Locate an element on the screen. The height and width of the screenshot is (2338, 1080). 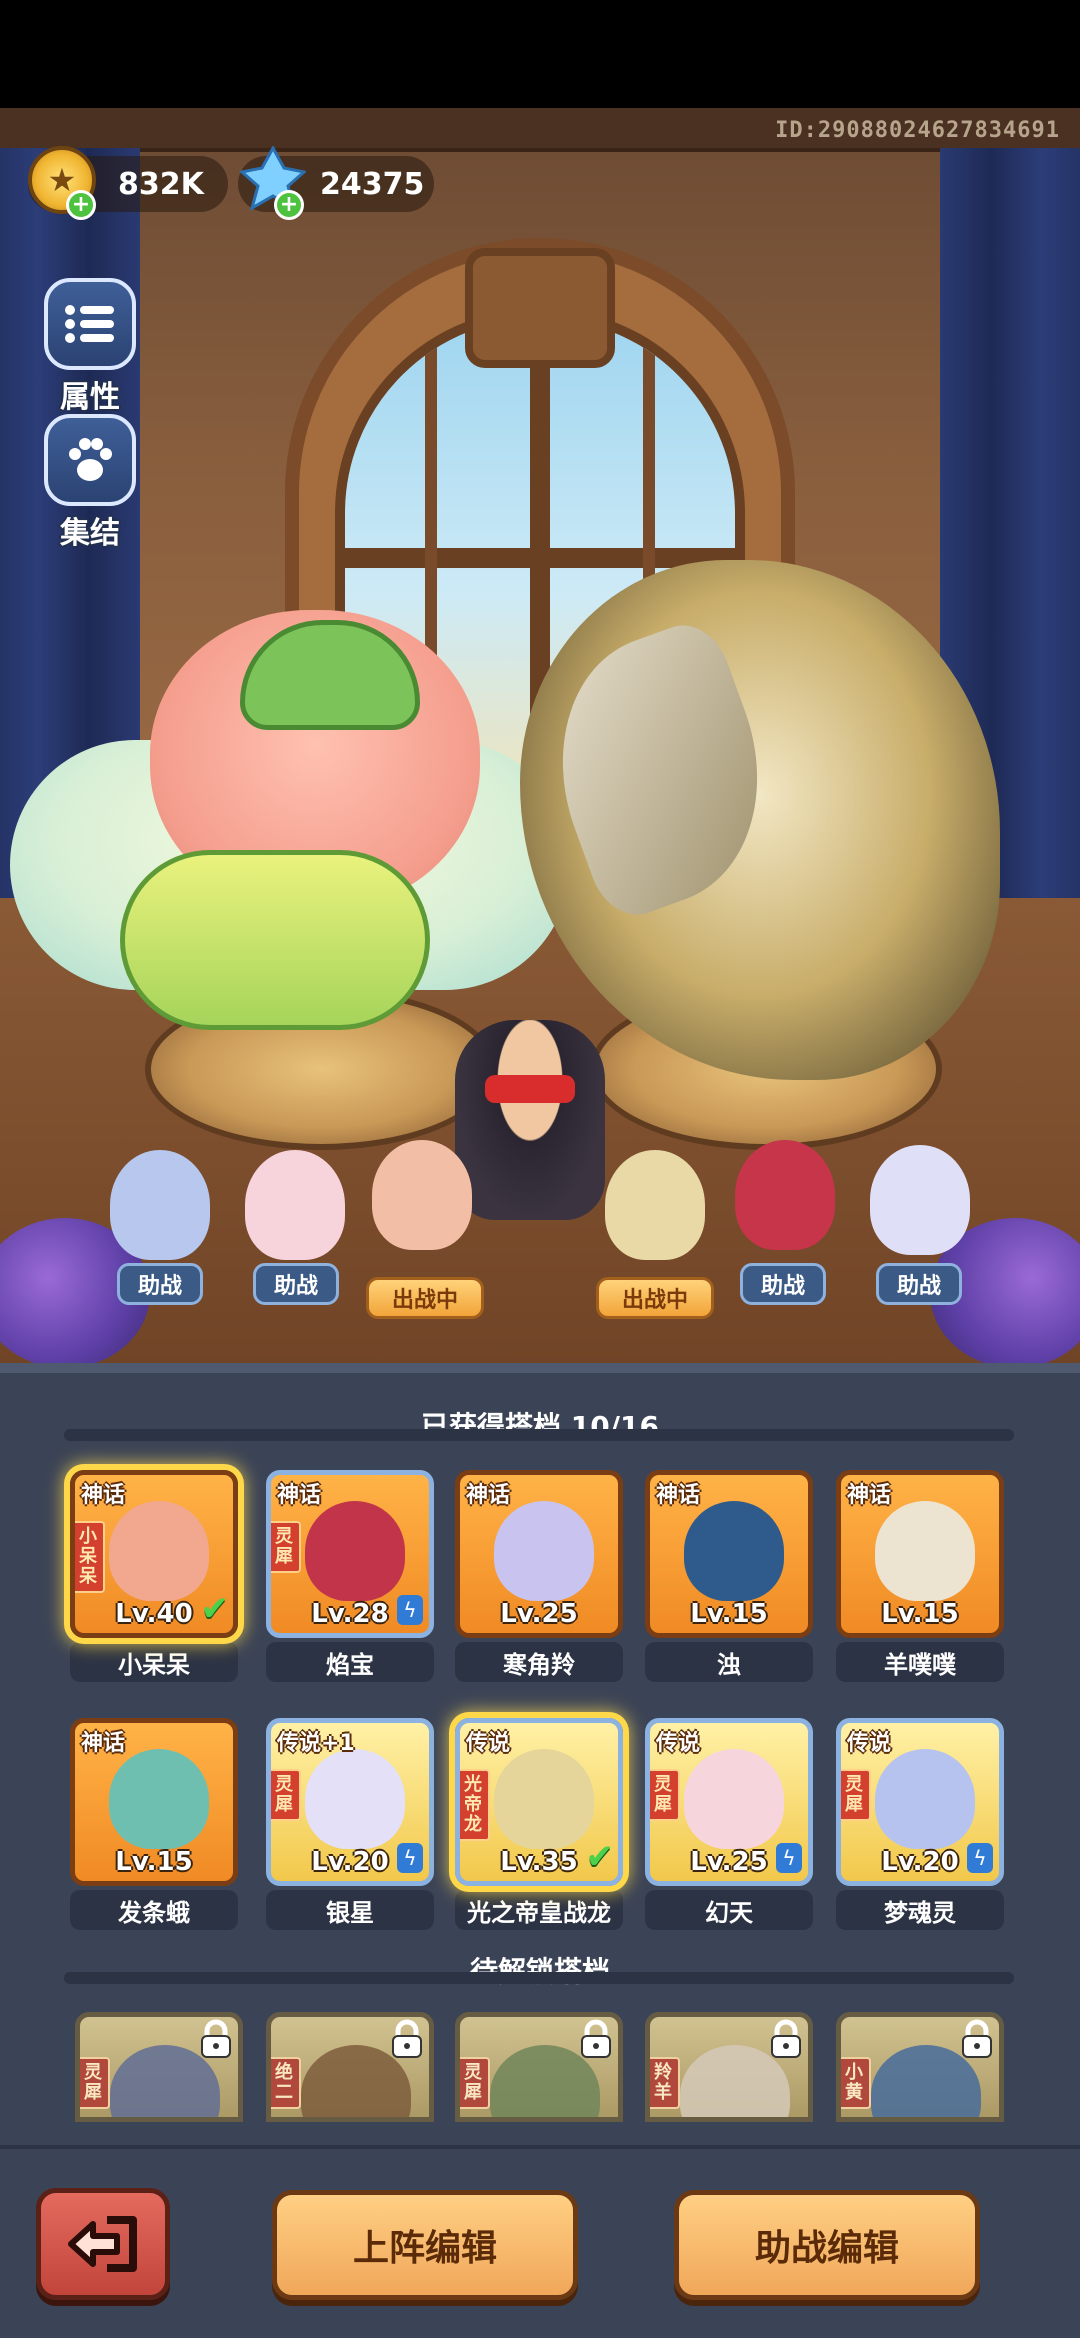
gem-amount: 24375 is located at coordinates (372, 184).